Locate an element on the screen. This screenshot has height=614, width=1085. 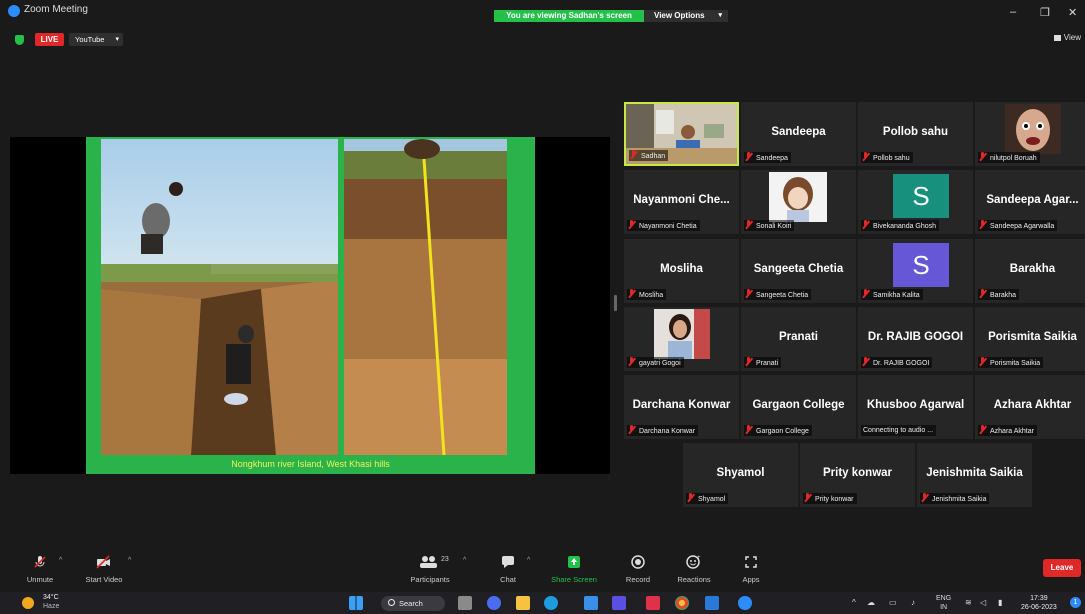
participant-name-label: Prity konwar is located at coordinates (830, 498).